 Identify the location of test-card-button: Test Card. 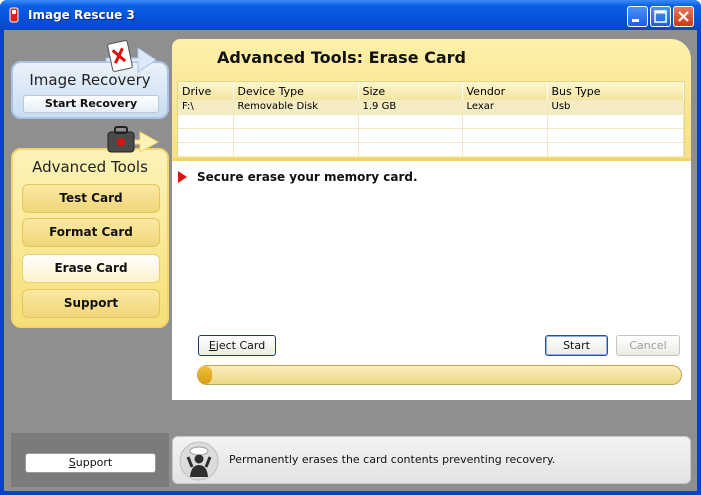
(91, 198).